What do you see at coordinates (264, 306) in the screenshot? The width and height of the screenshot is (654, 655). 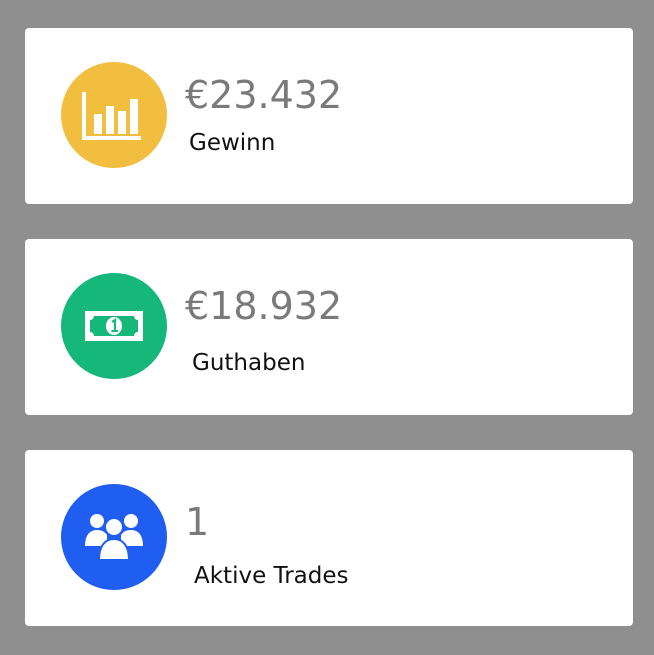 I see `stat-value-guthaben: €18.932` at bounding box center [264, 306].